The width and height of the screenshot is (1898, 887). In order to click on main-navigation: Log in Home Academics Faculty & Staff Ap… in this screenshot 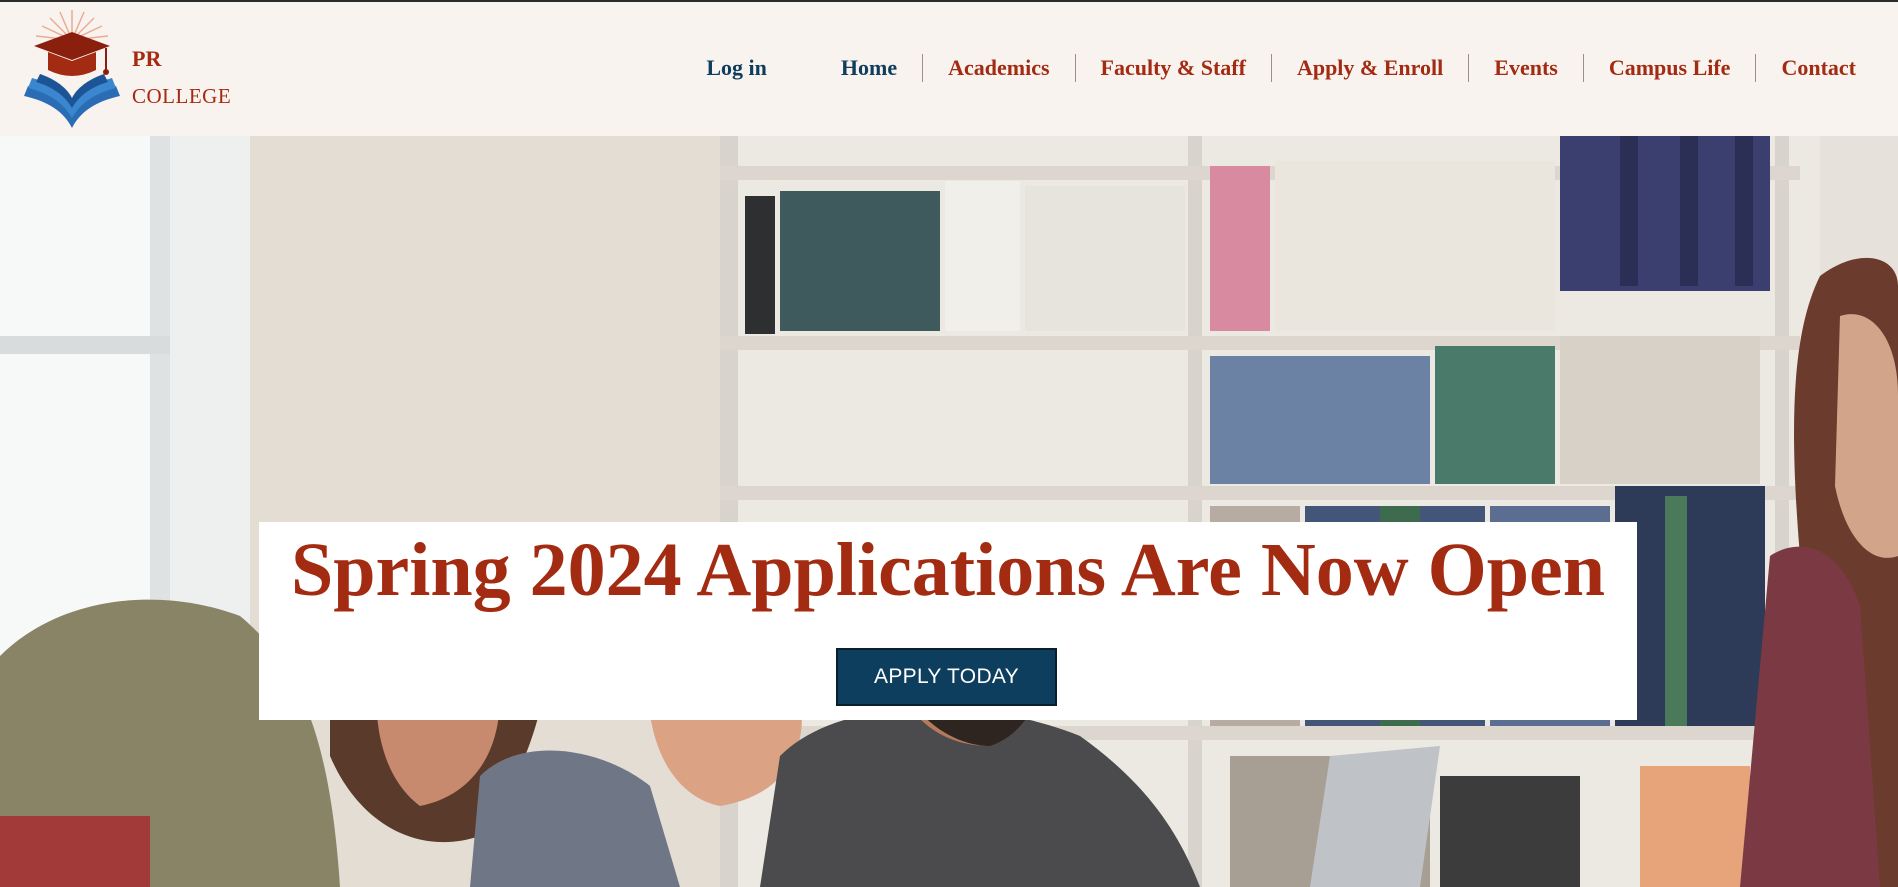, I will do `click(1274, 68)`.